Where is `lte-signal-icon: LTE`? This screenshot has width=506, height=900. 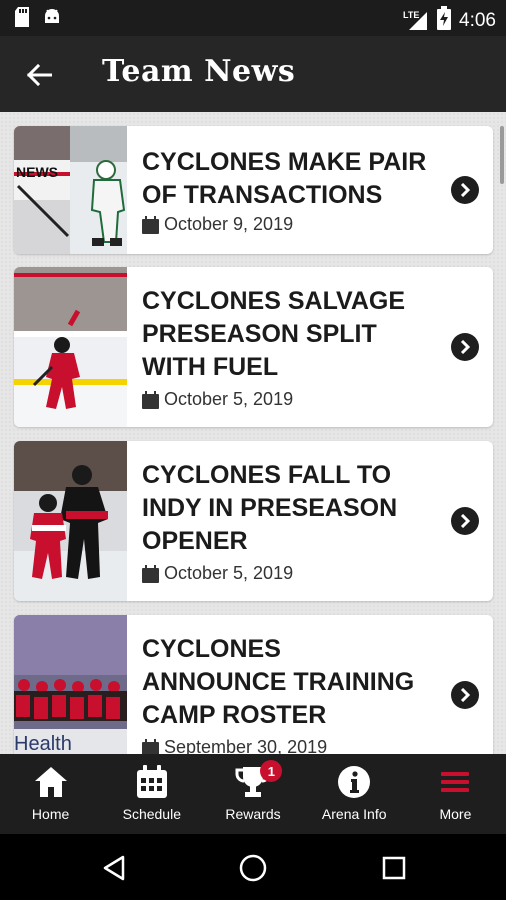
lte-signal-icon: LTE is located at coordinates (416, 21).